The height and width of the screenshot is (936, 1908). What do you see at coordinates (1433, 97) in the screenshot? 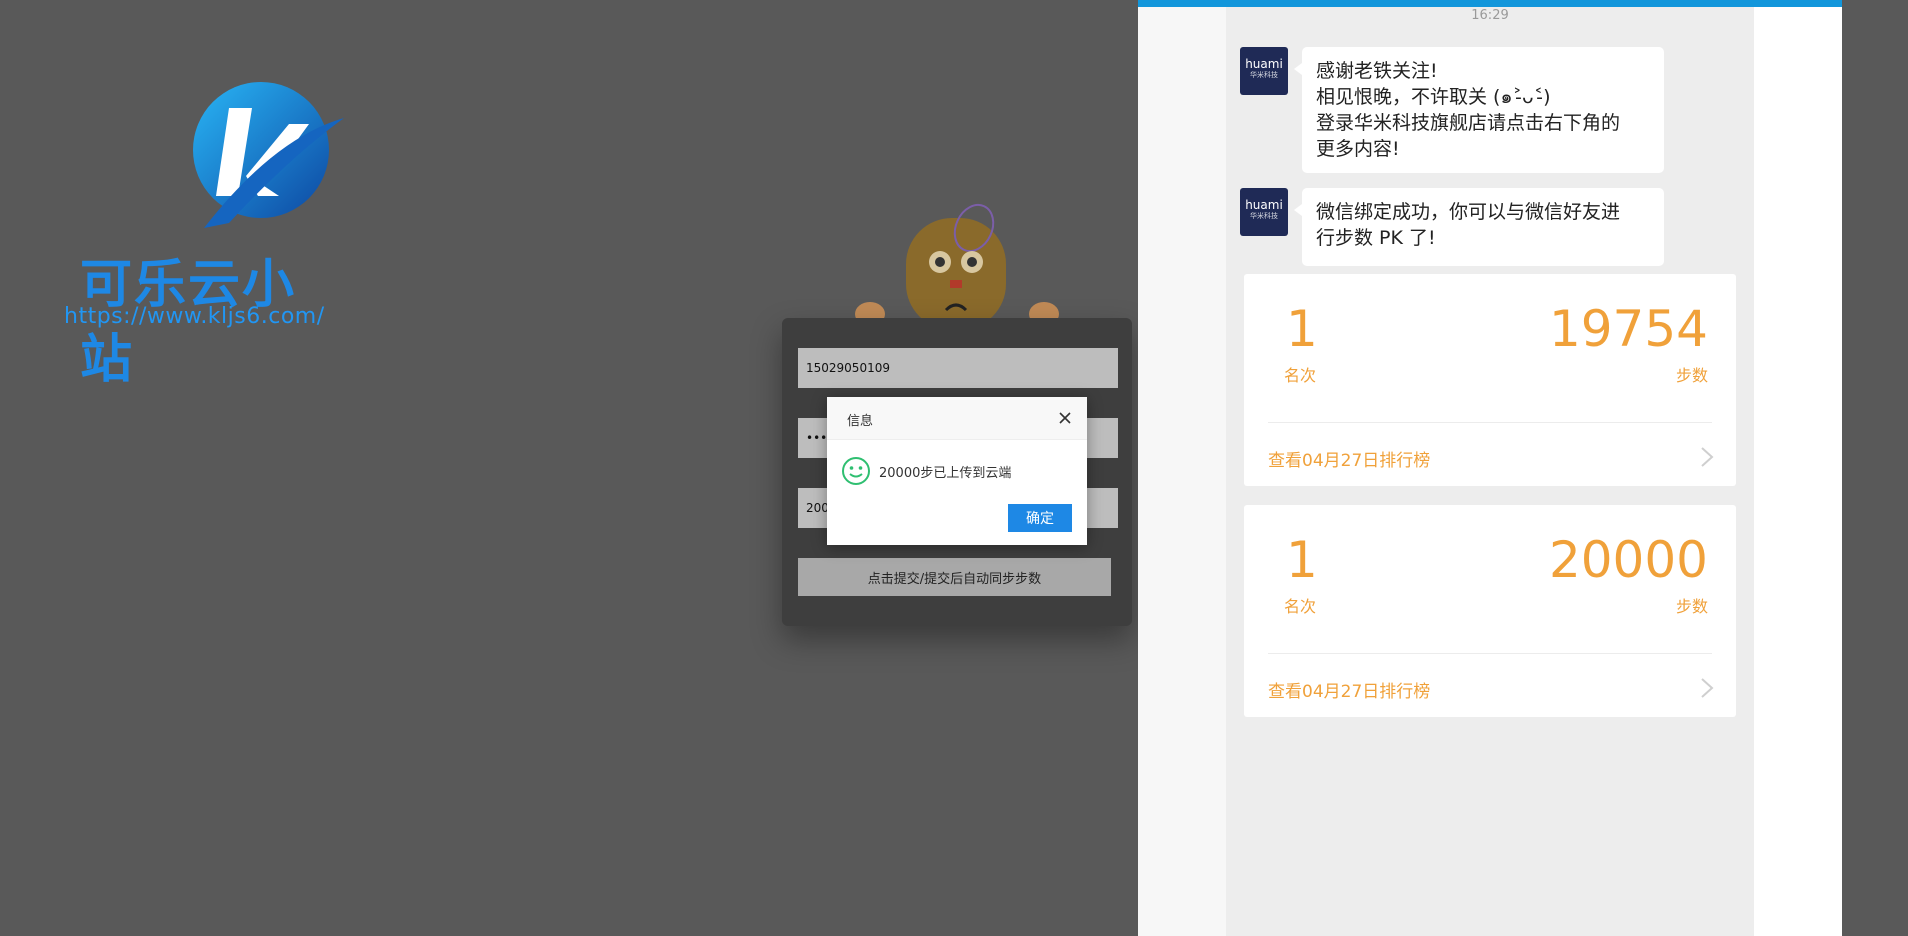
I see `message-line: 相见恨晚，不许取关 (๑˃̵ᴗ˂̵)` at bounding box center [1433, 97].